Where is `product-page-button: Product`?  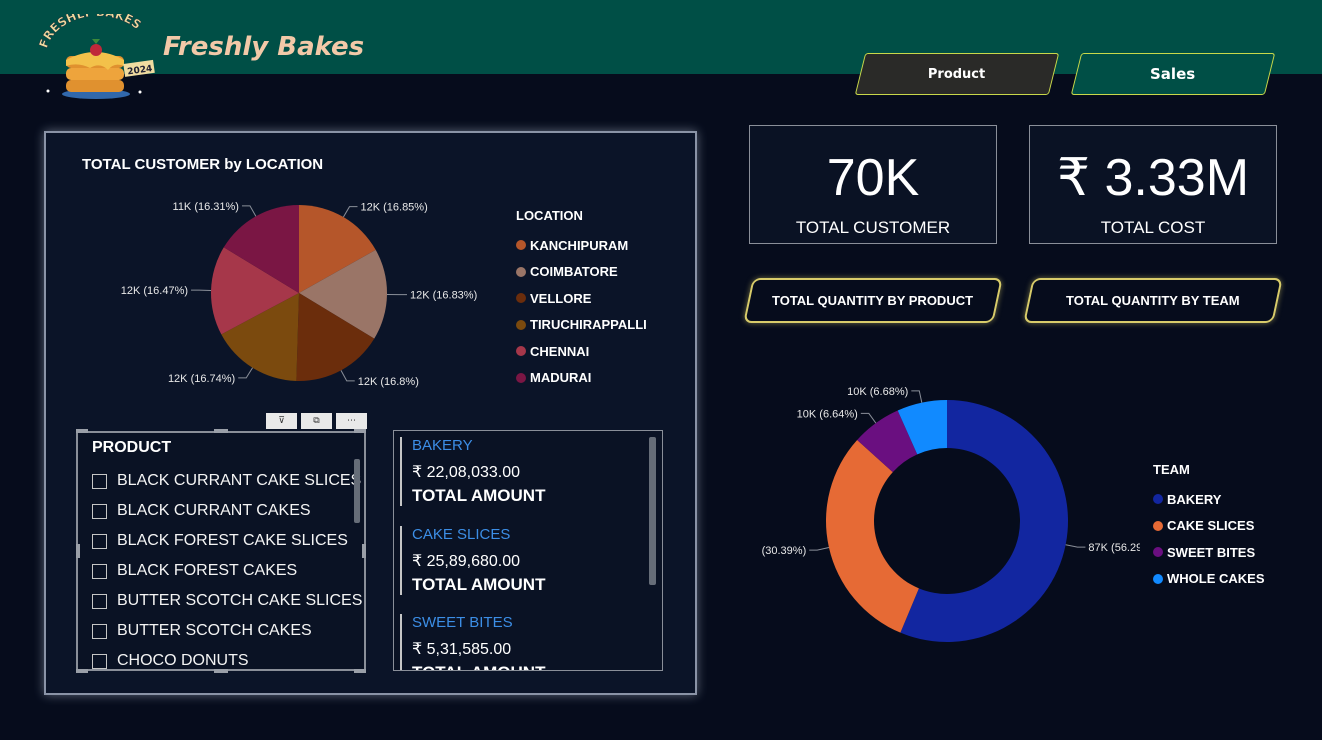 product-page-button: Product is located at coordinates (957, 74).